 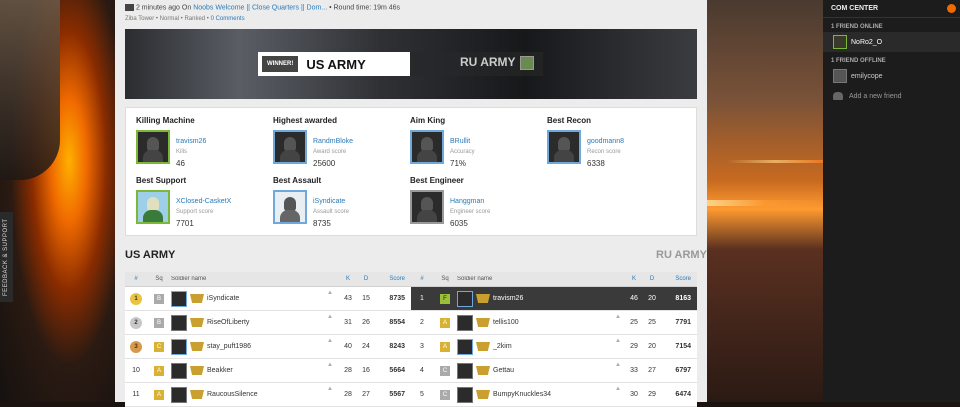 I want to click on table-row: 3 A _2kim 29 20 7154 ▲, so click(x=554, y=347).